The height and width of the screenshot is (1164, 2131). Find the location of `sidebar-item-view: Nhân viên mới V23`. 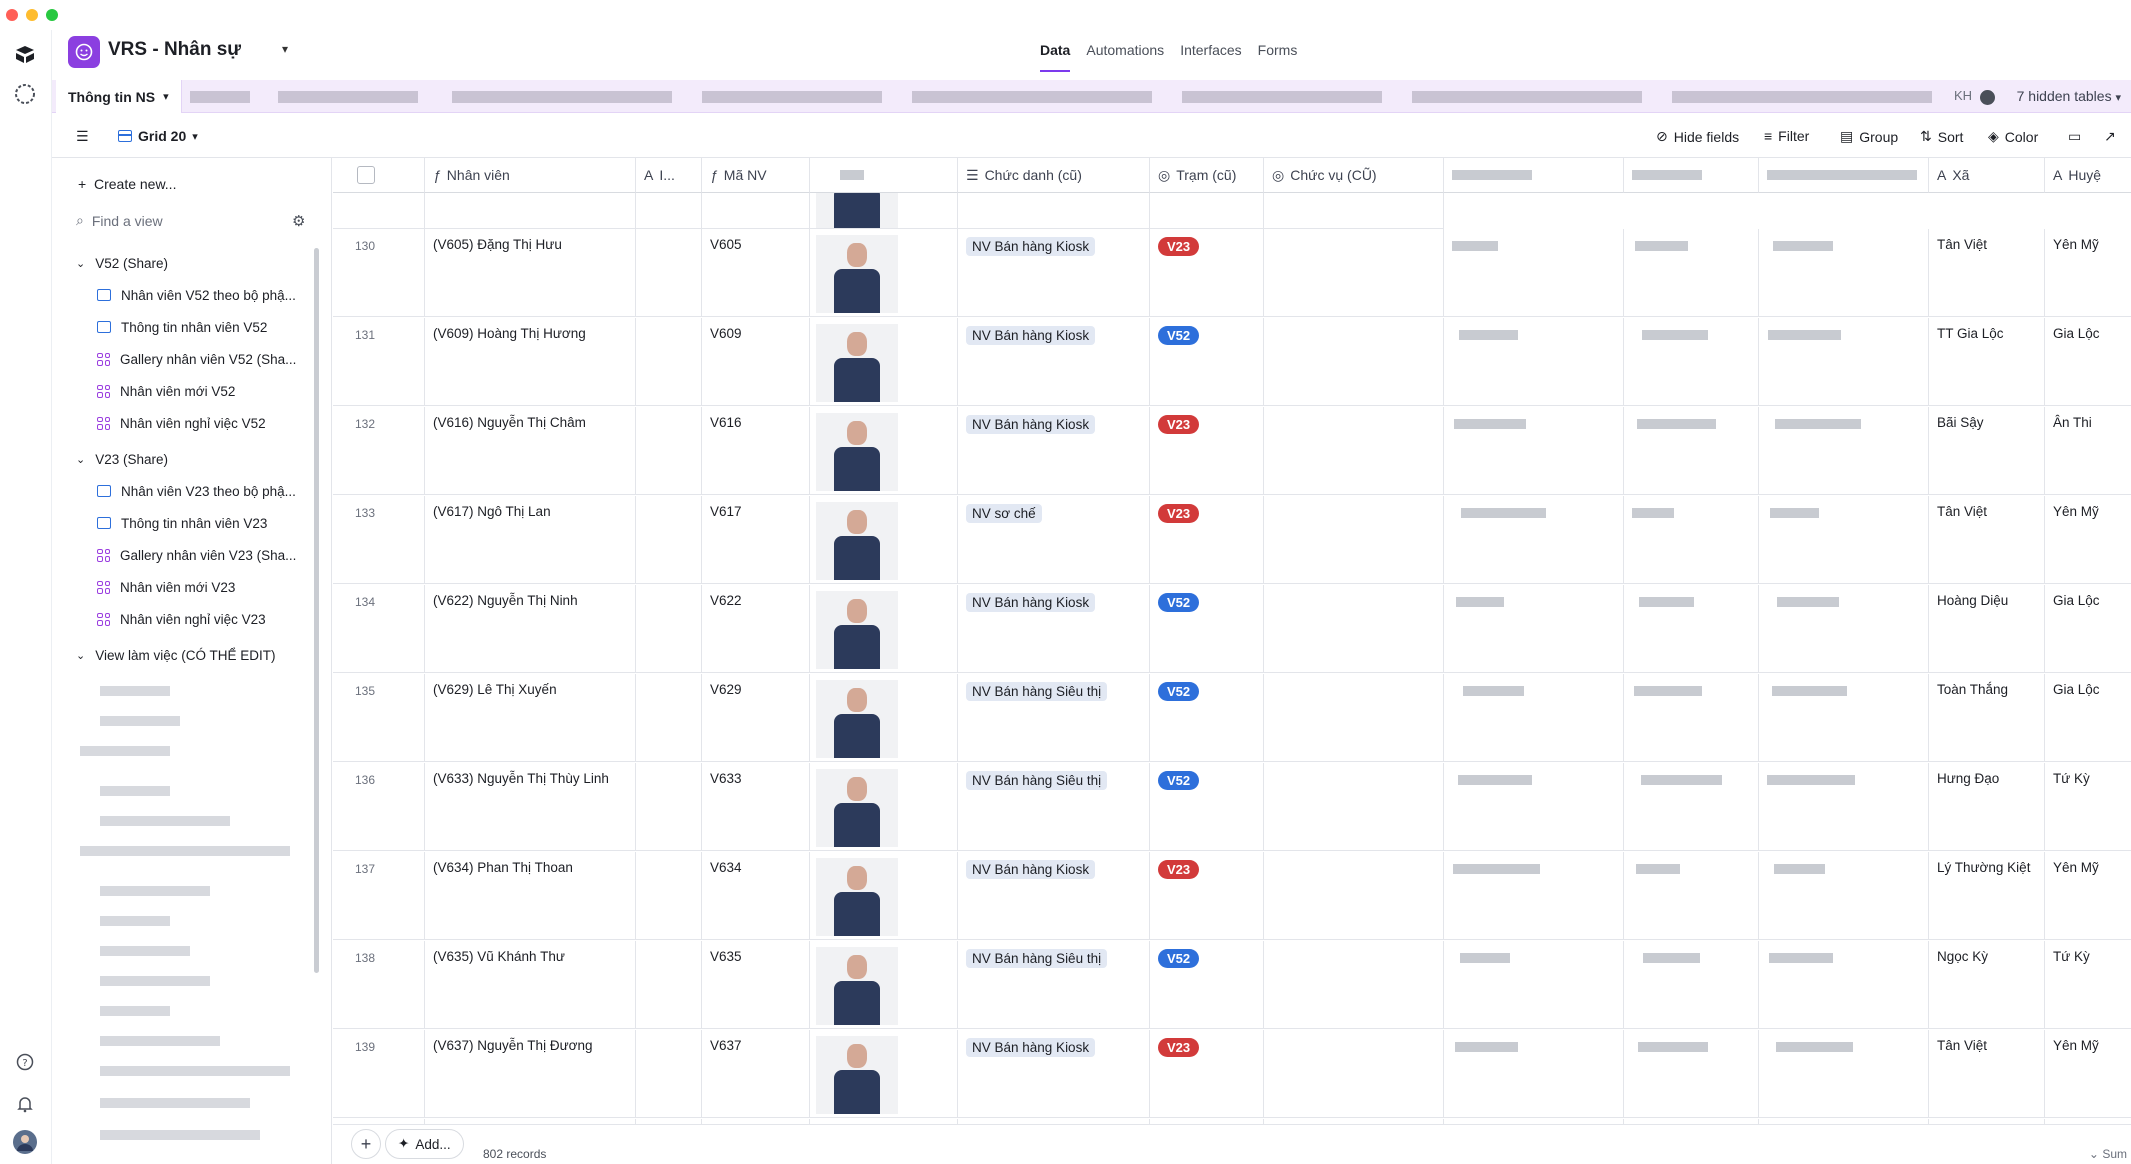

sidebar-item-view: Nhân viên mới V23 is located at coordinates (182, 587).